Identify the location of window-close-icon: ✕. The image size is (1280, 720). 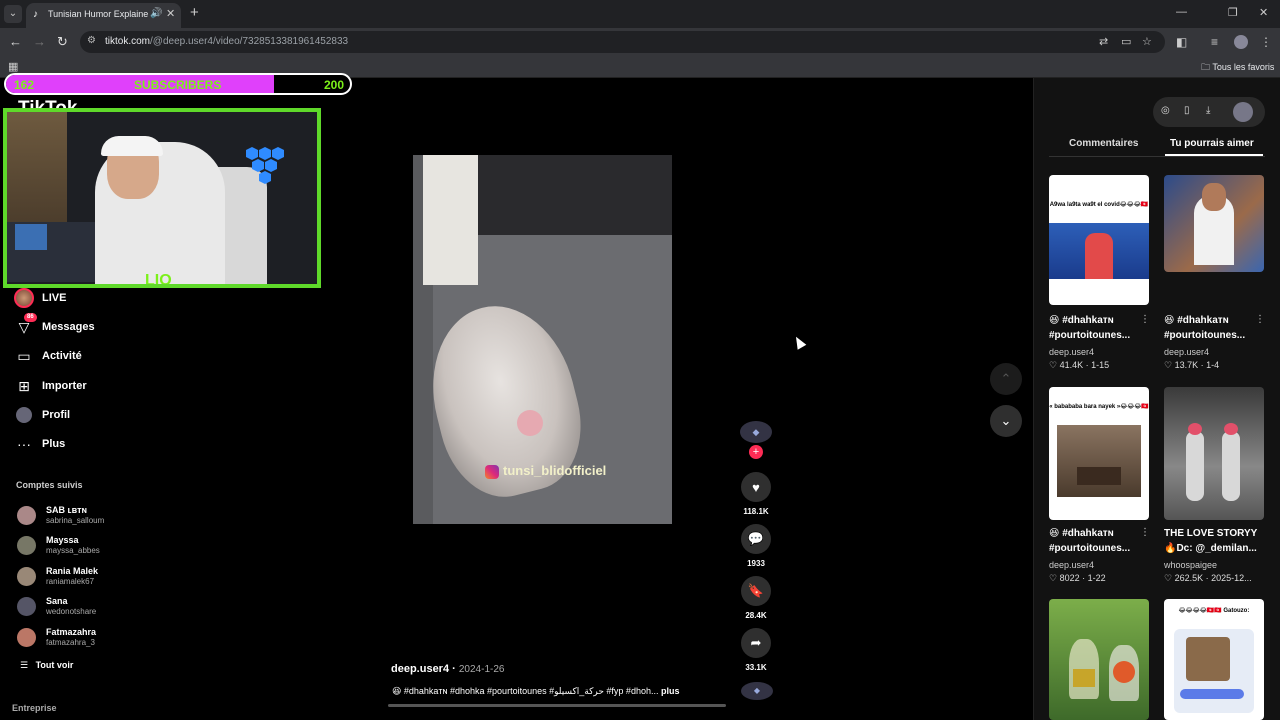
(1263, 12).